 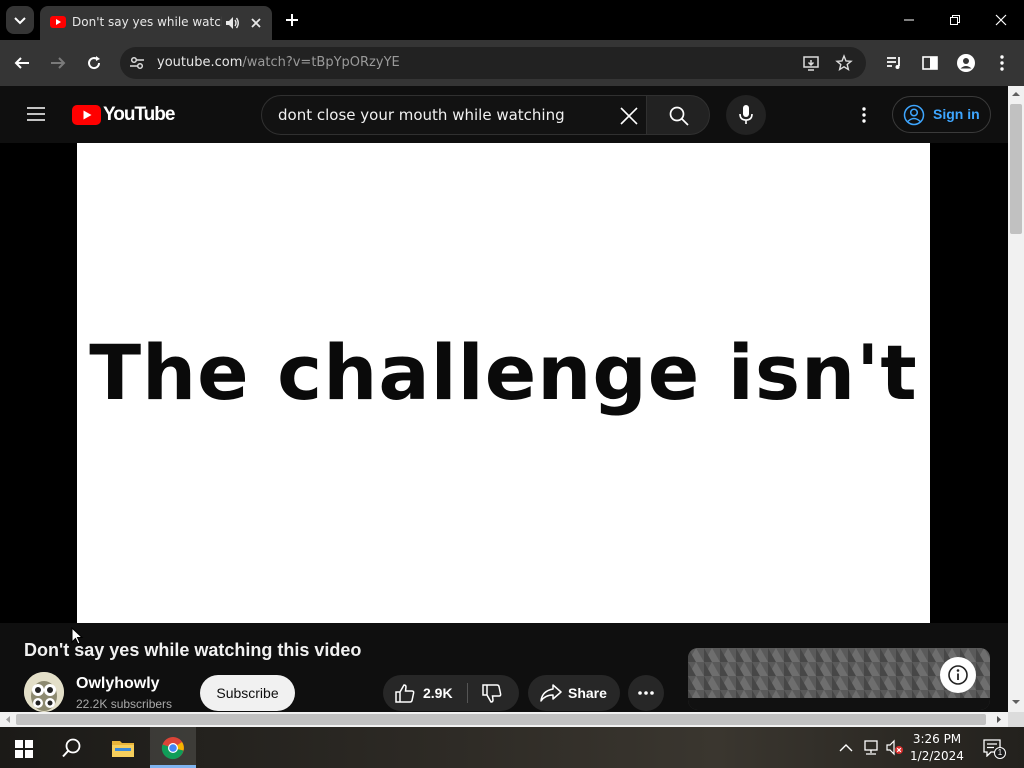 What do you see at coordinates (232, 23) in the screenshot?
I see `speaker-icon` at bounding box center [232, 23].